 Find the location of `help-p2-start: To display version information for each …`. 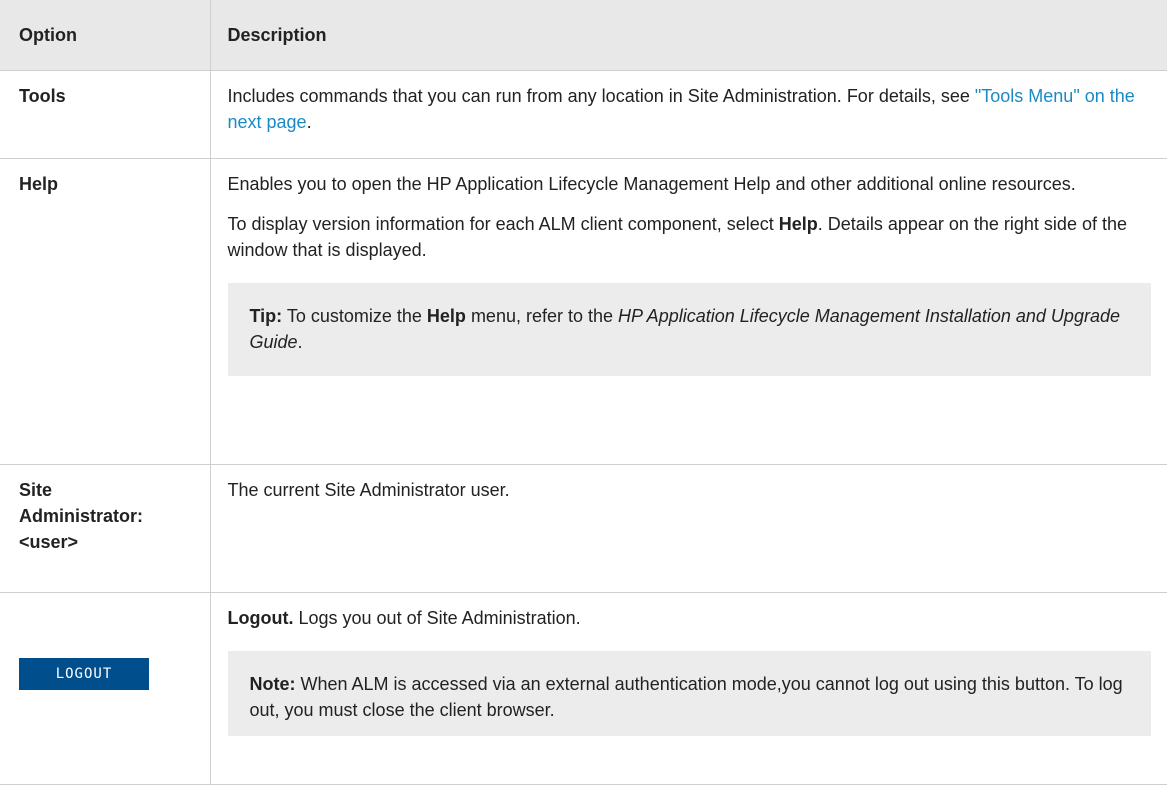

help-p2-start: To display version information for each … is located at coordinates (503, 223).